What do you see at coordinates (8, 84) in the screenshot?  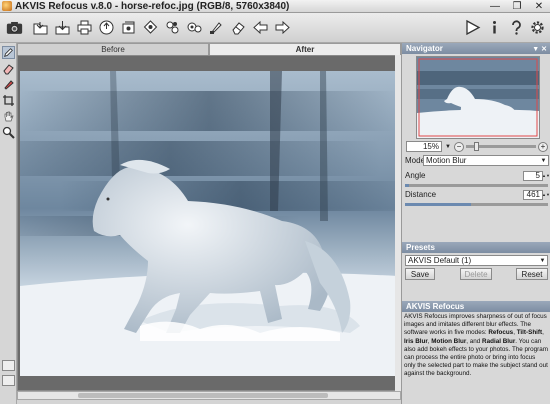 I see `pin-icon` at bounding box center [8, 84].